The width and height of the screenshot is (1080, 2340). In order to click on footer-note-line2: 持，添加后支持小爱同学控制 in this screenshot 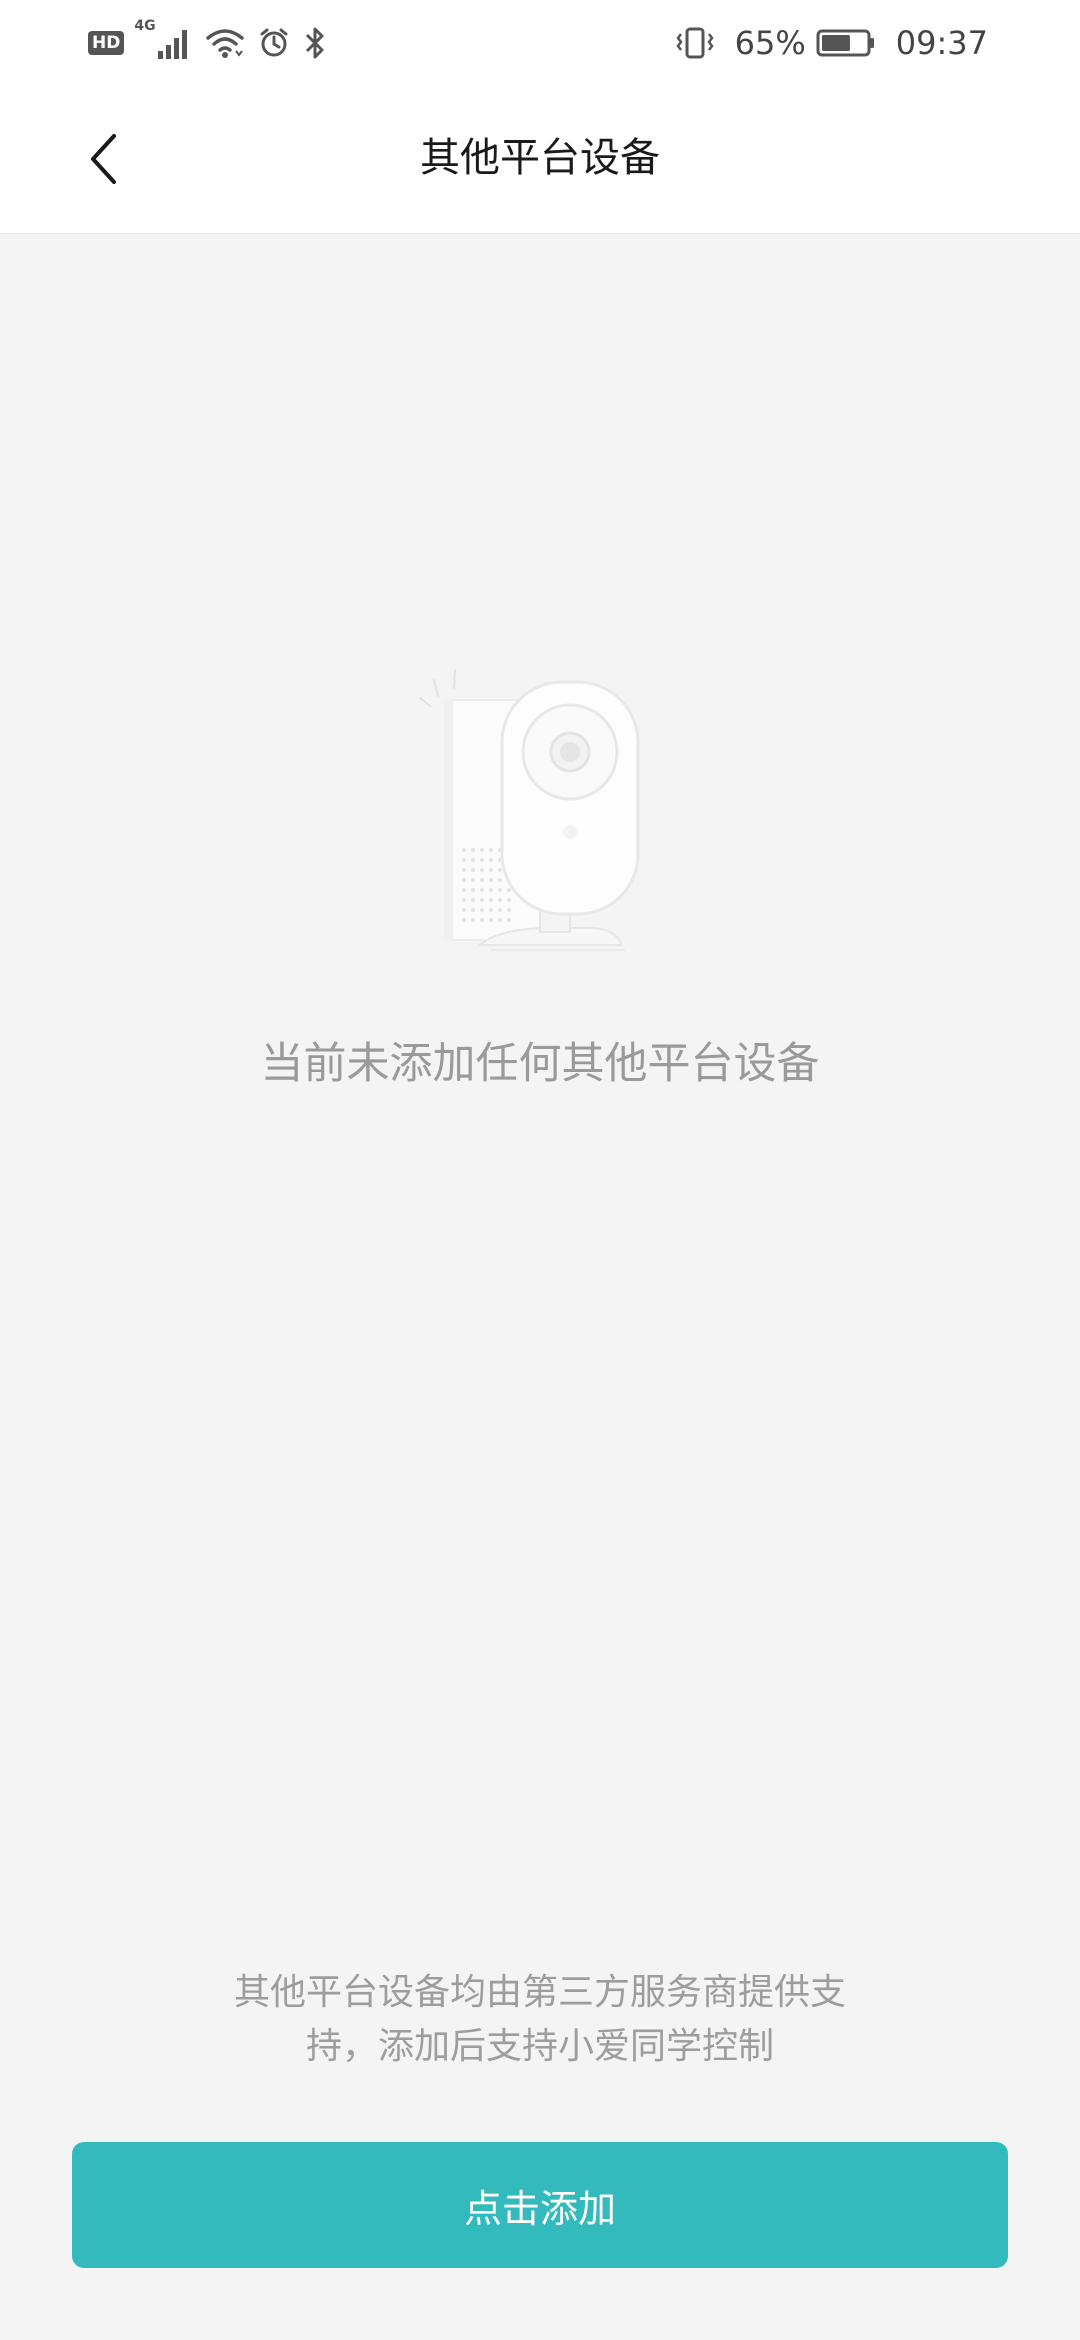, I will do `click(539, 2046)`.